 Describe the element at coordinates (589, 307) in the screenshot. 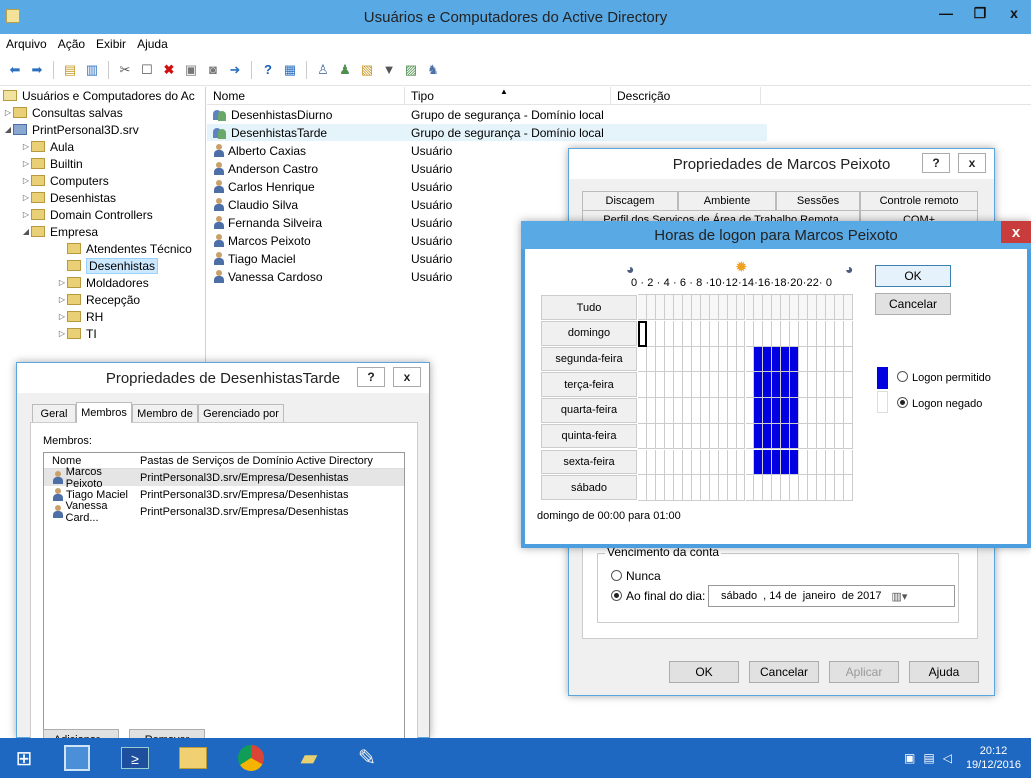

I see `all-button: Tudo` at that location.